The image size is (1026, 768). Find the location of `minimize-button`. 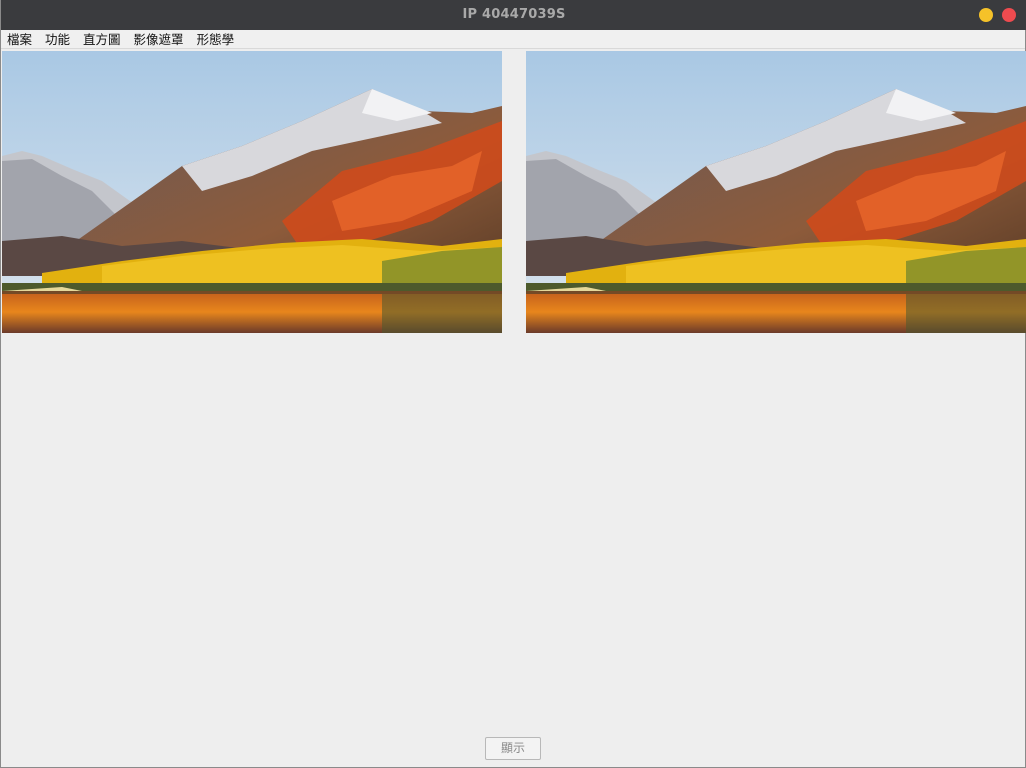

minimize-button is located at coordinates (986, 15).